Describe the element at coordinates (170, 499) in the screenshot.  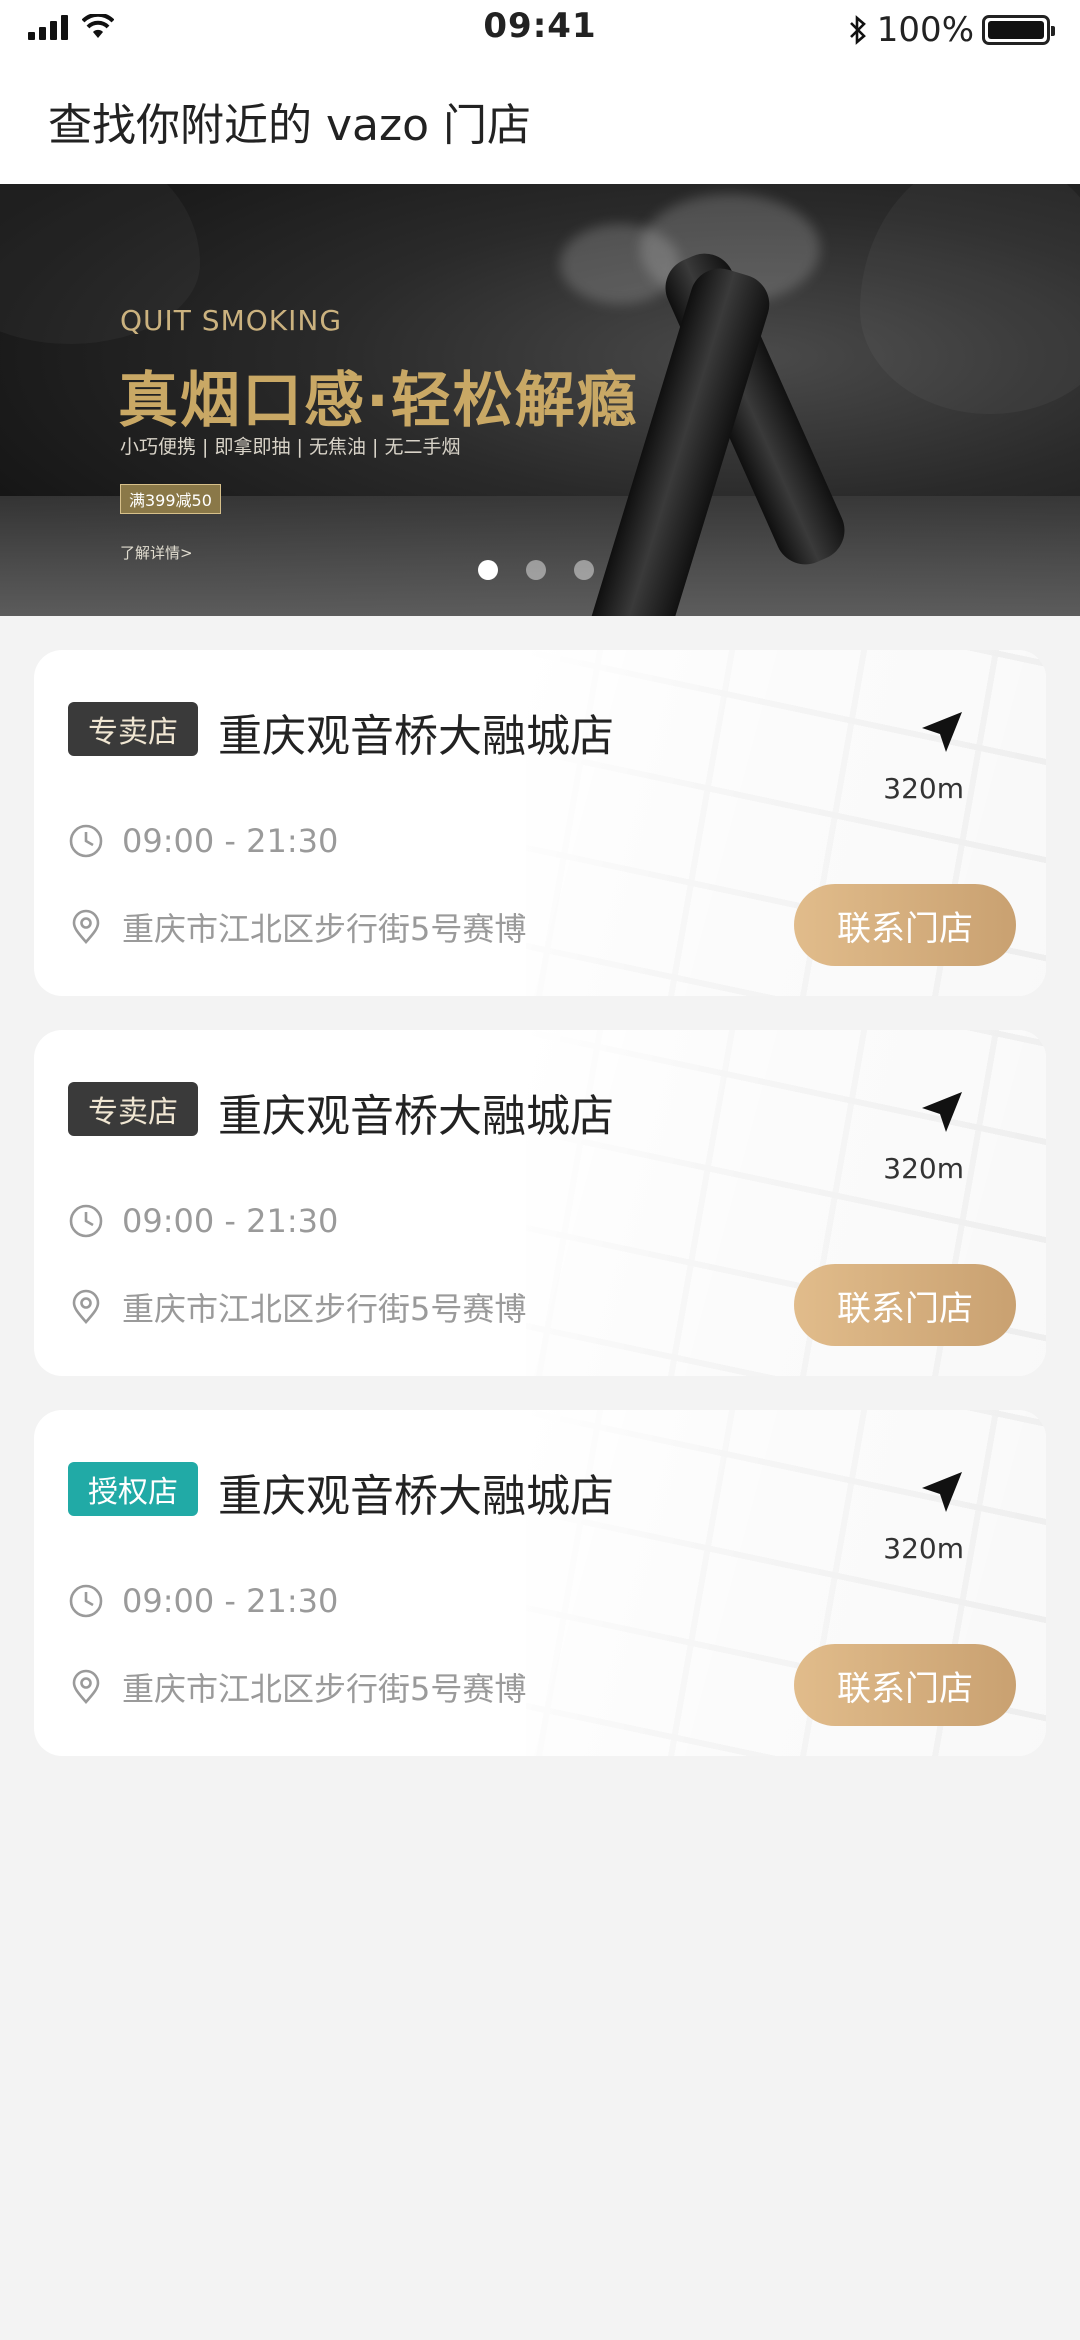
I see `promo-tag: 满399减50` at that location.